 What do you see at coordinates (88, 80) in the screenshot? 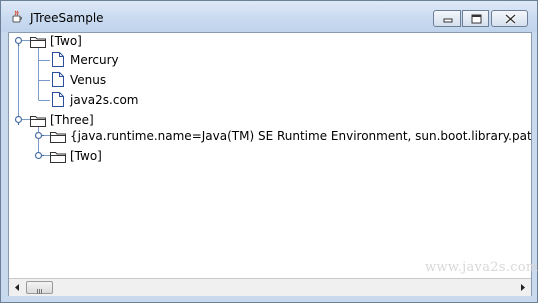
I see `tree-node-label: Venus` at bounding box center [88, 80].